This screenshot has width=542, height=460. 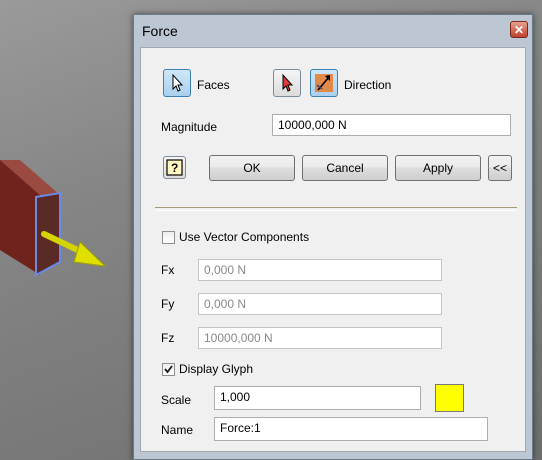 I want to click on close-icon: ✕, so click(x=519, y=30).